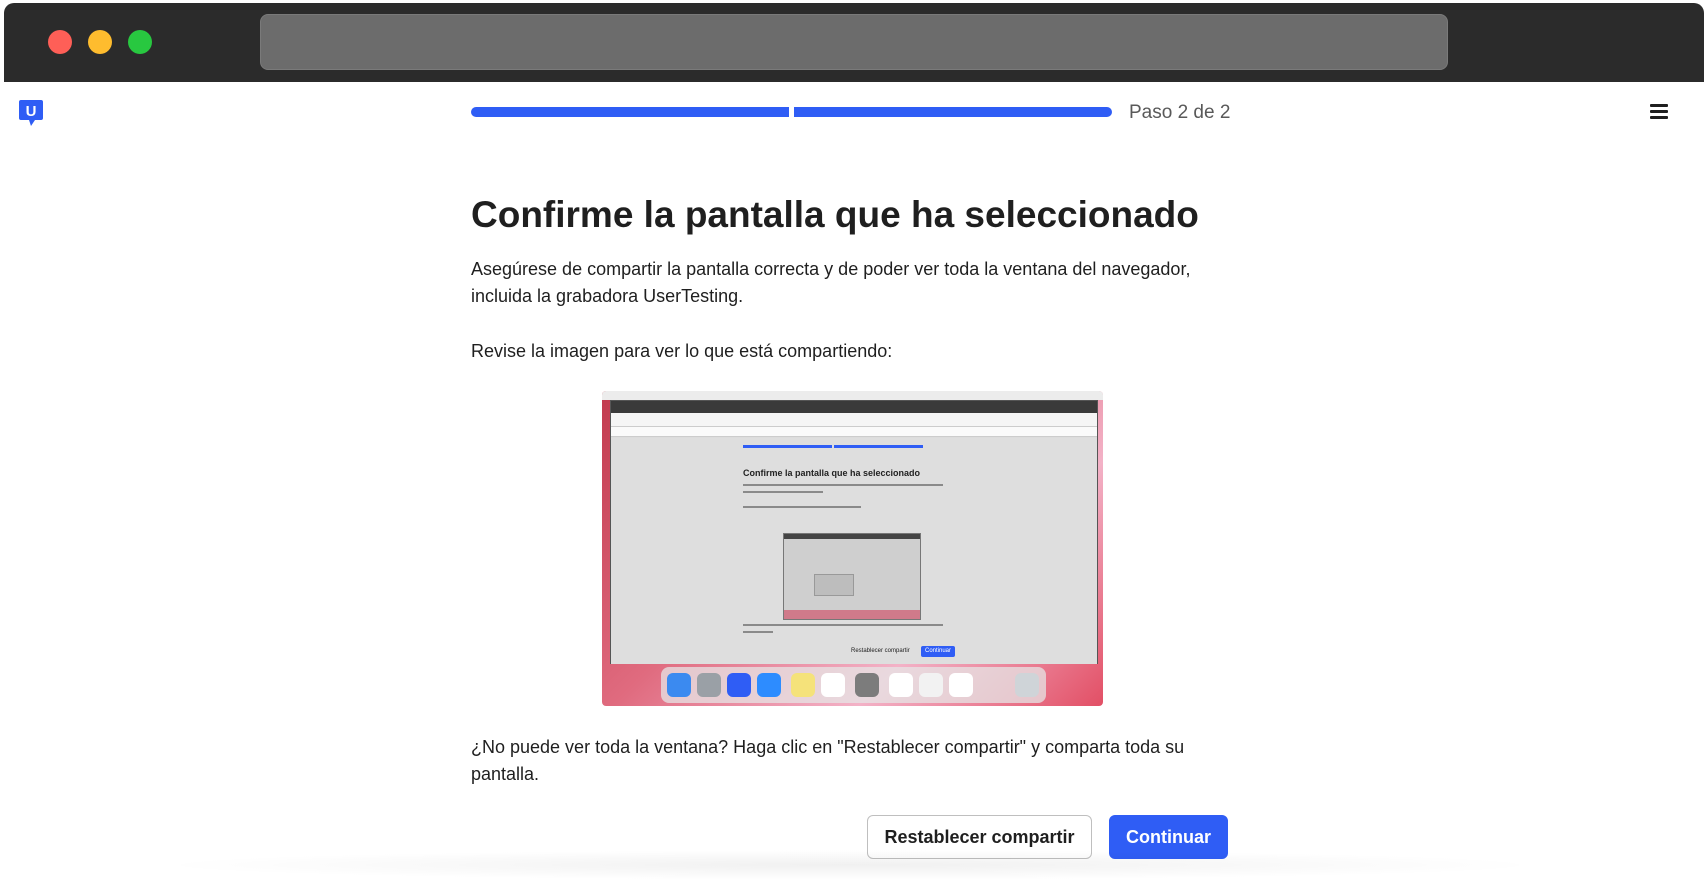  Describe the element at coordinates (852, 395) in the screenshot. I see `preview-menubar` at that location.